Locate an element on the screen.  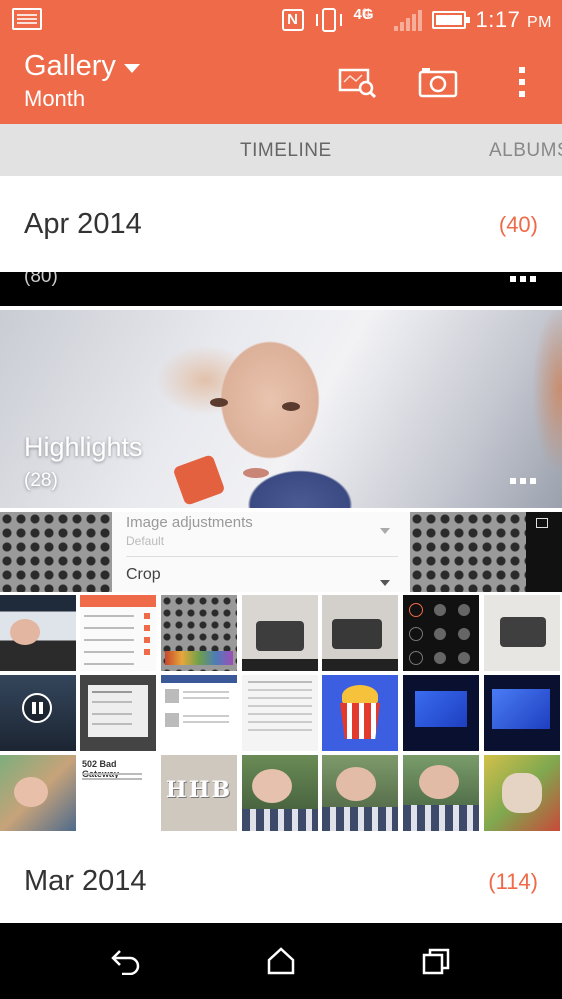
status-bar: N 4G ⇅ 1:17 PM is located at coordinates (281, 20).